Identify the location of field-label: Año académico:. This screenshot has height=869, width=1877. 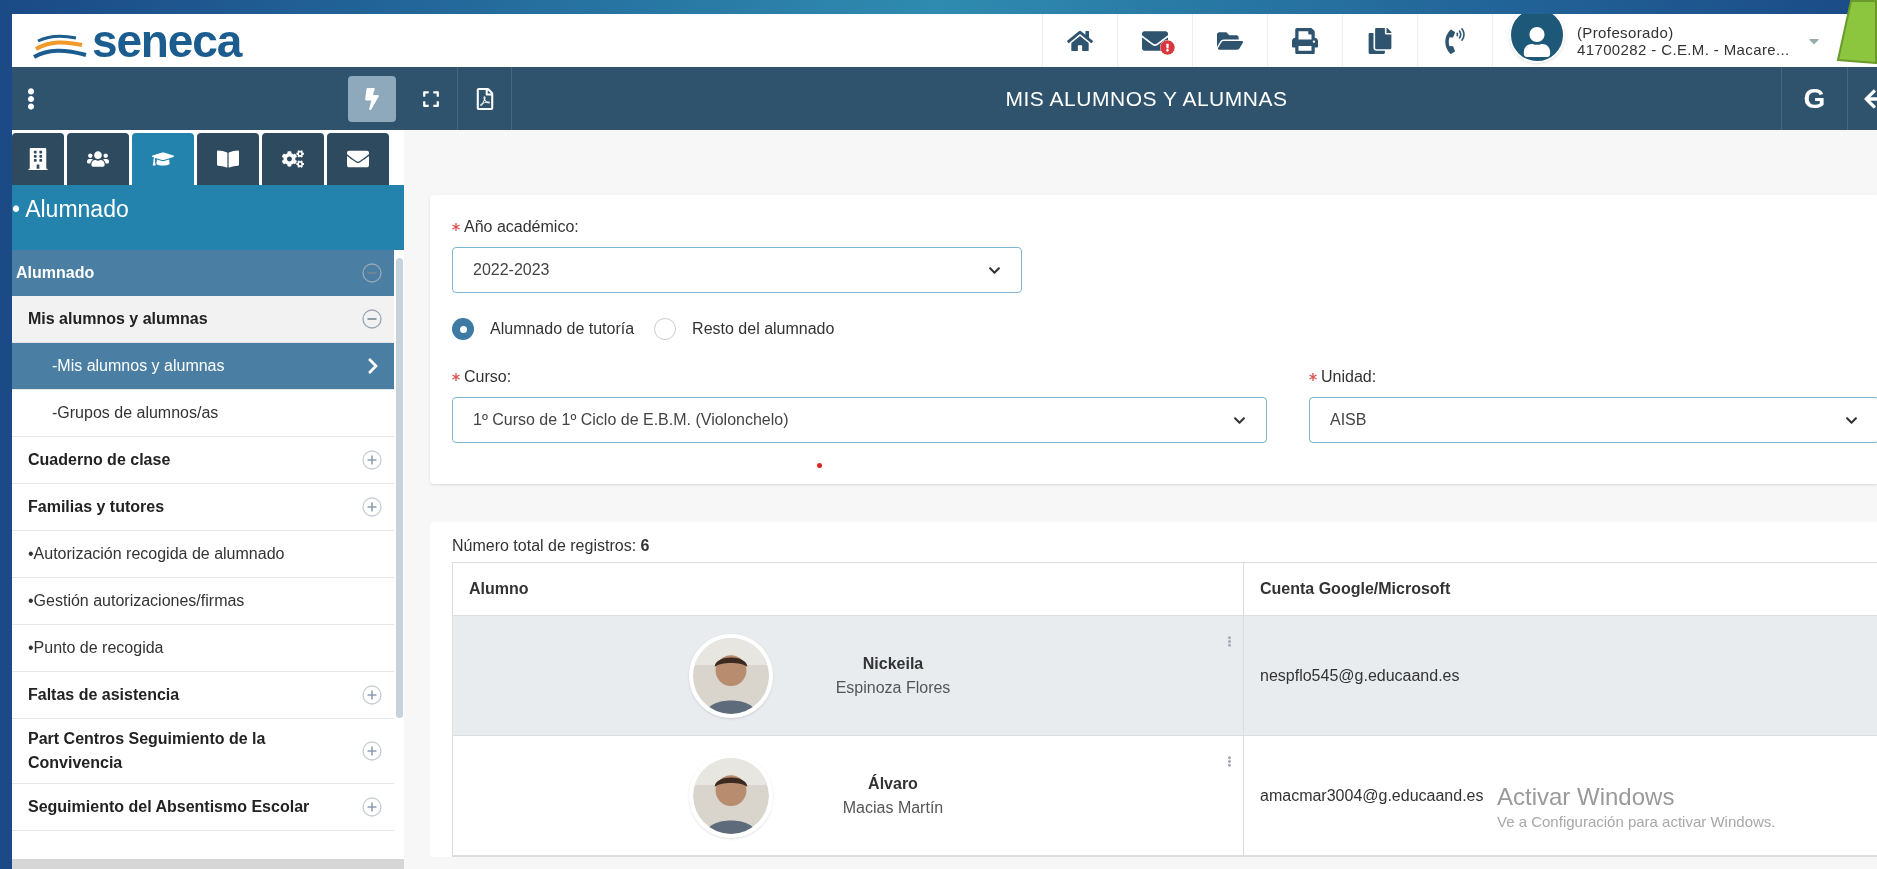
(521, 227).